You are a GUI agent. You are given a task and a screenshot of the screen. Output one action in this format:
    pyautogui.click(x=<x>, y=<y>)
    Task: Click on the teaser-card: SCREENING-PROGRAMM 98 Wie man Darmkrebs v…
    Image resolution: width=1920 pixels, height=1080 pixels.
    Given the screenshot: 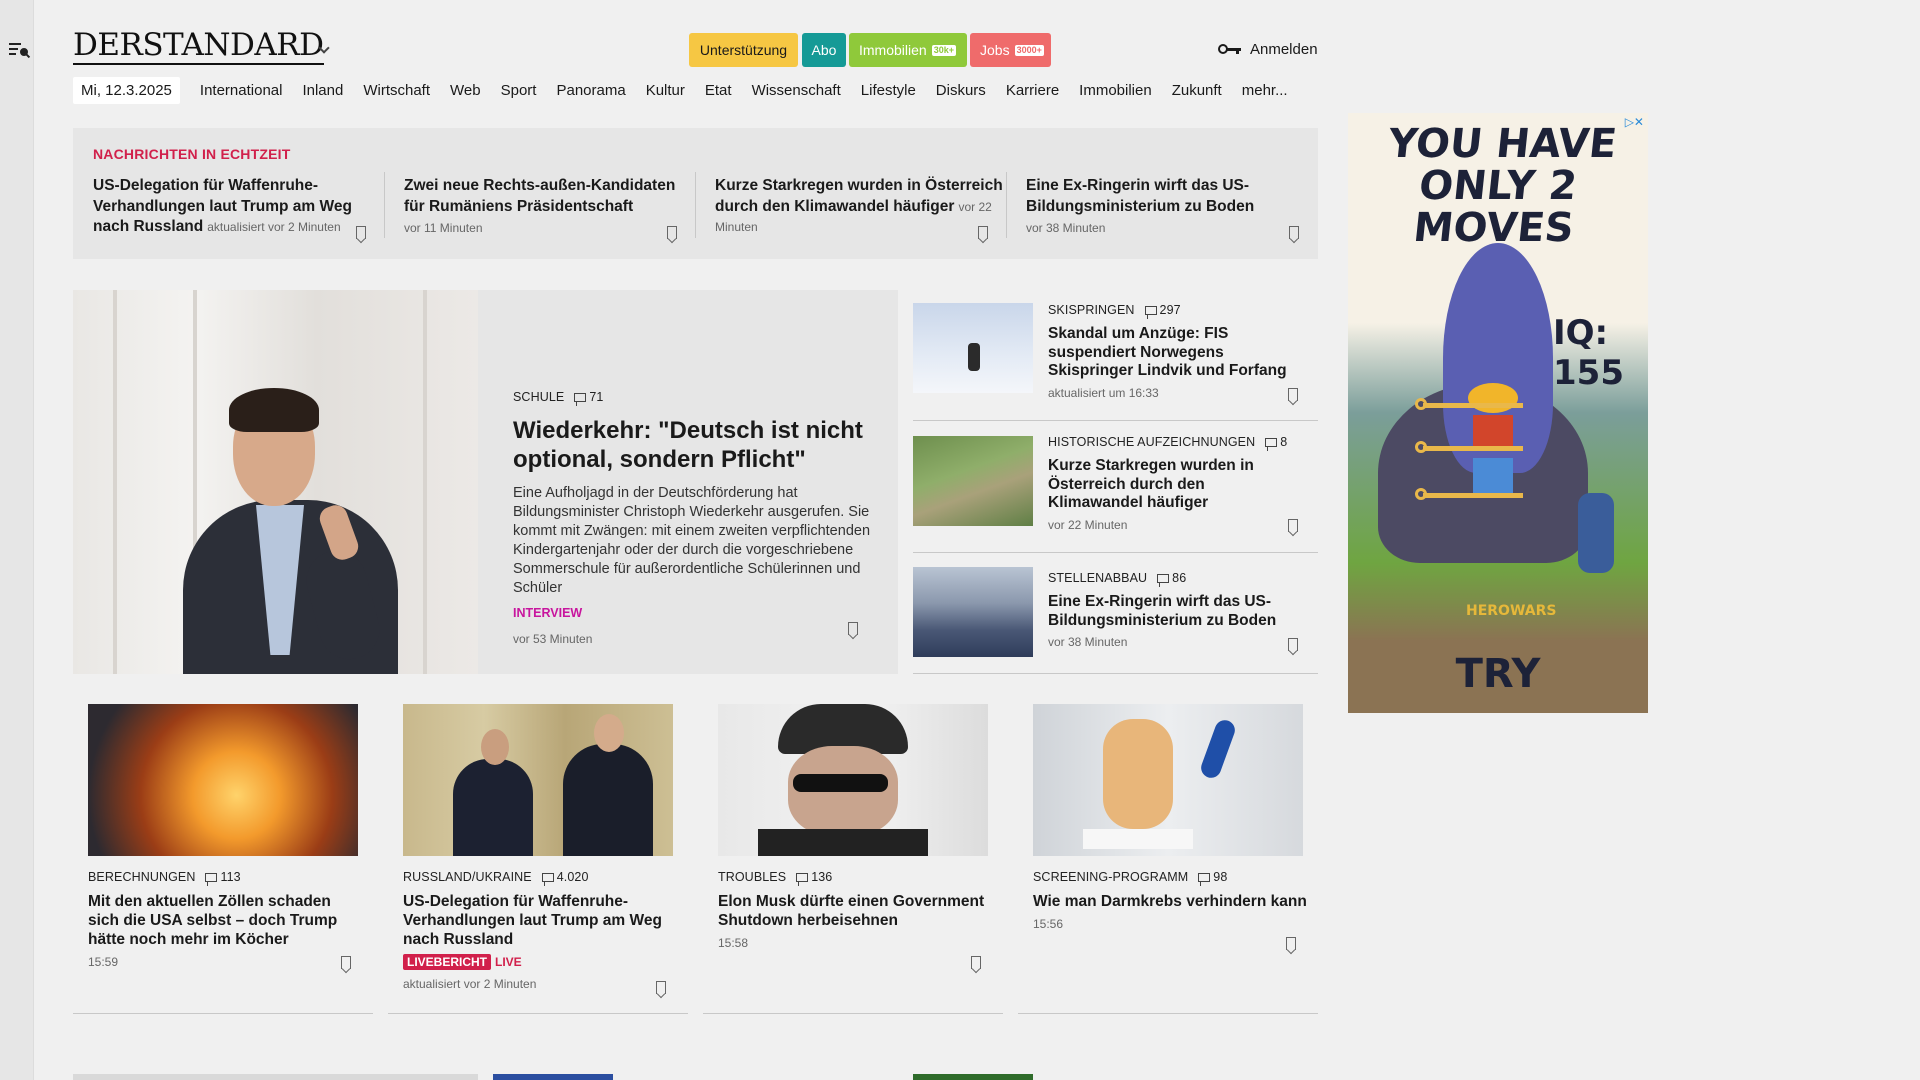 What is the action you would take?
    pyautogui.click(x=1168, y=859)
    